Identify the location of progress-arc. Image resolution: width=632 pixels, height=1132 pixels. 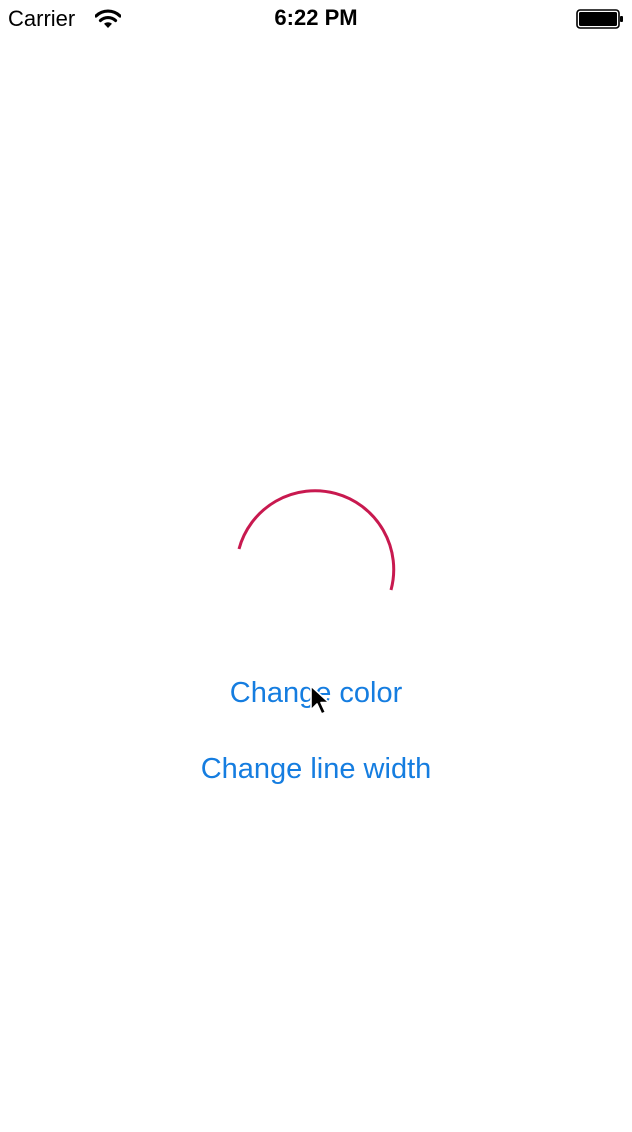
(316, 540).